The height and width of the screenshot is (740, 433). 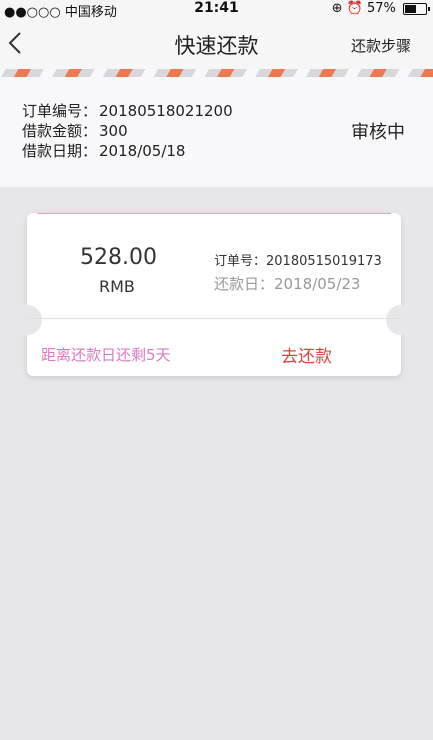 I want to click on lock-rotation-icon: ⊕, so click(x=337, y=8).